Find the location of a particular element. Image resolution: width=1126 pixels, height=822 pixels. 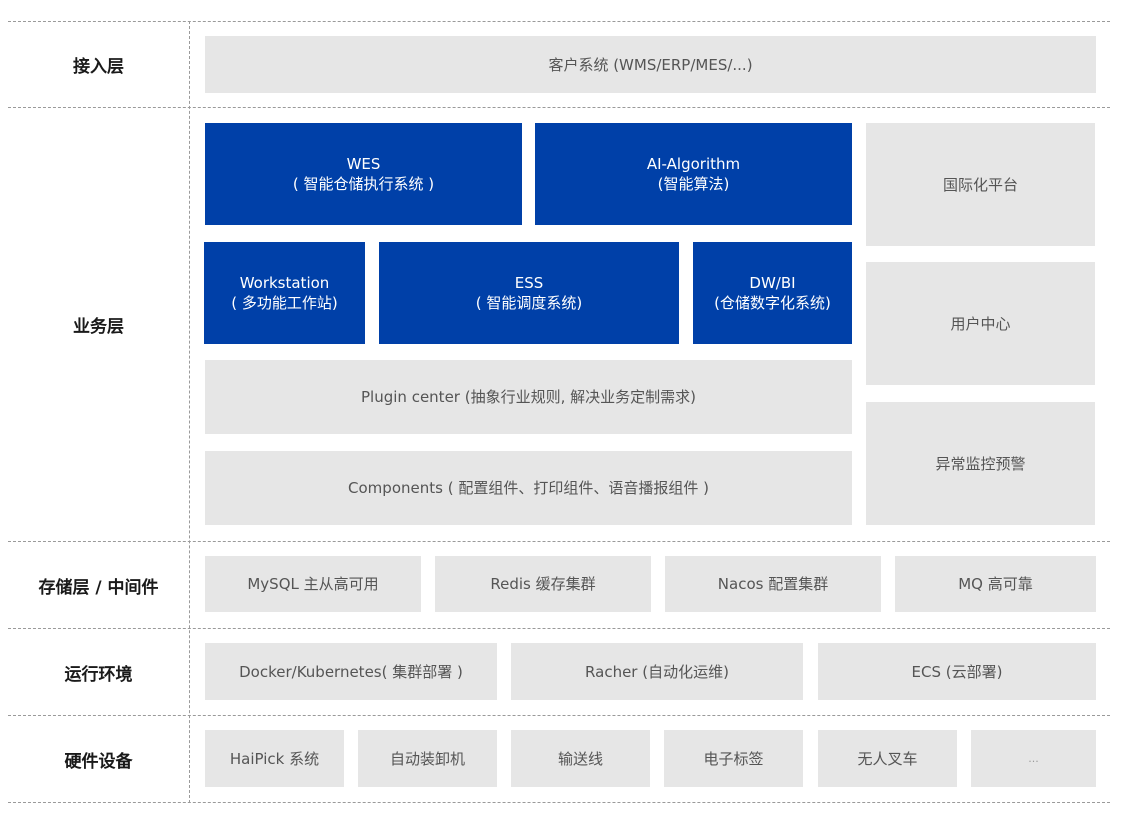

layer-label-business: 业务层 is located at coordinates (98, 327).